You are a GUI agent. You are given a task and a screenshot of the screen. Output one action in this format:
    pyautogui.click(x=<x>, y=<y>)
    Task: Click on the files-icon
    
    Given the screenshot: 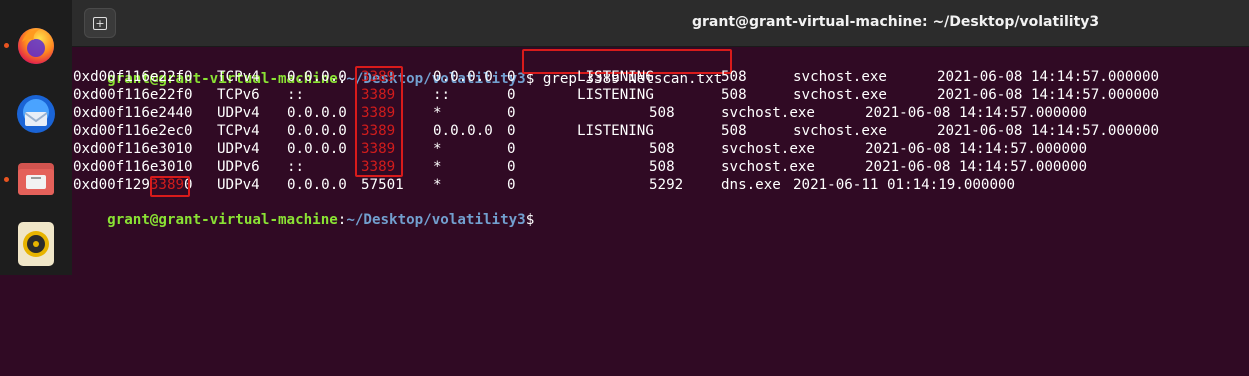 What is the action you would take?
    pyautogui.click(x=36, y=179)
    